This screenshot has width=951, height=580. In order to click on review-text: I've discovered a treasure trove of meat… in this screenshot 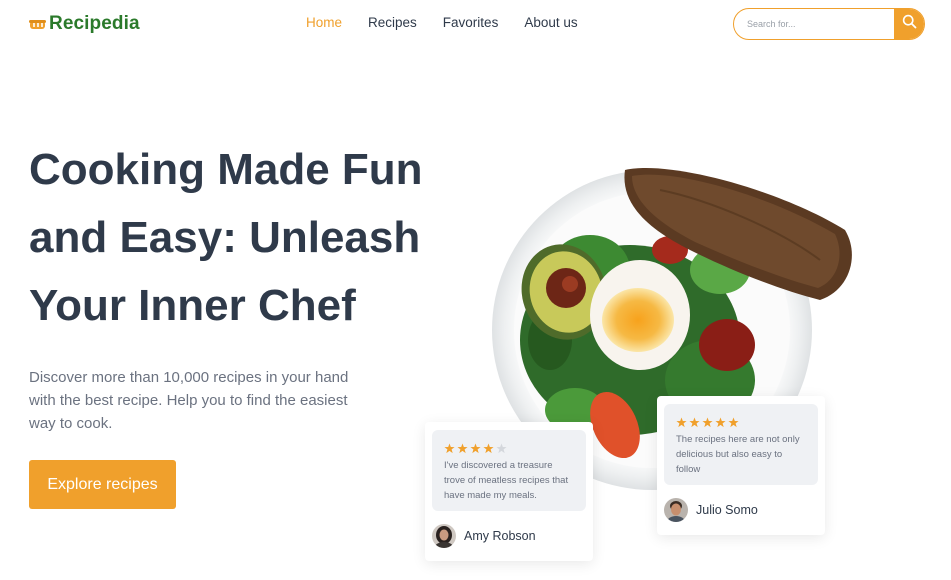, I will do `click(506, 480)`.